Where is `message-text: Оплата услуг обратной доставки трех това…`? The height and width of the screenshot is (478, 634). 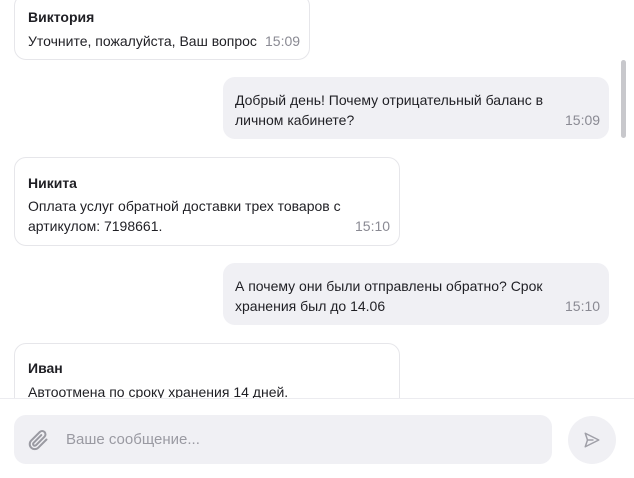
message-text: Оплата услуг обратной доставки трех това… is located at coordinates (184, 216).